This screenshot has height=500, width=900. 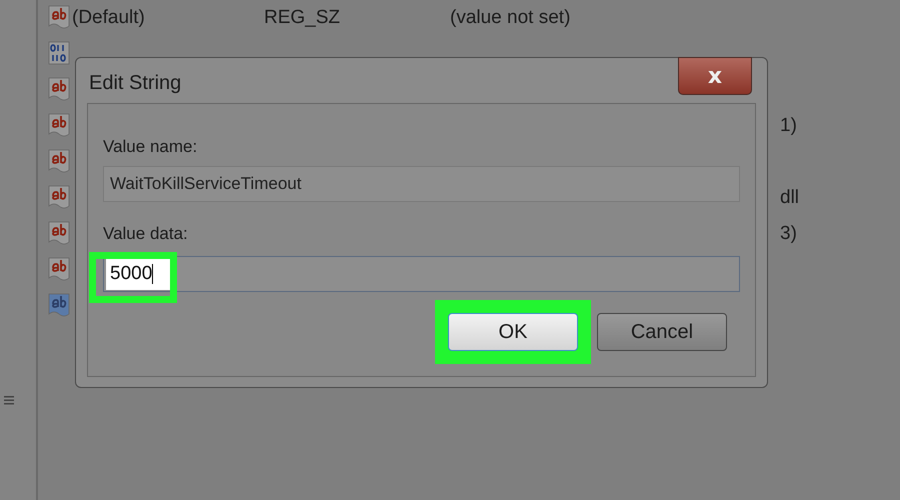 What do you see at coordinates (302, 17) in the screenshot?
I see `value-type: REG_SZ` at bounding box center [302, 17].